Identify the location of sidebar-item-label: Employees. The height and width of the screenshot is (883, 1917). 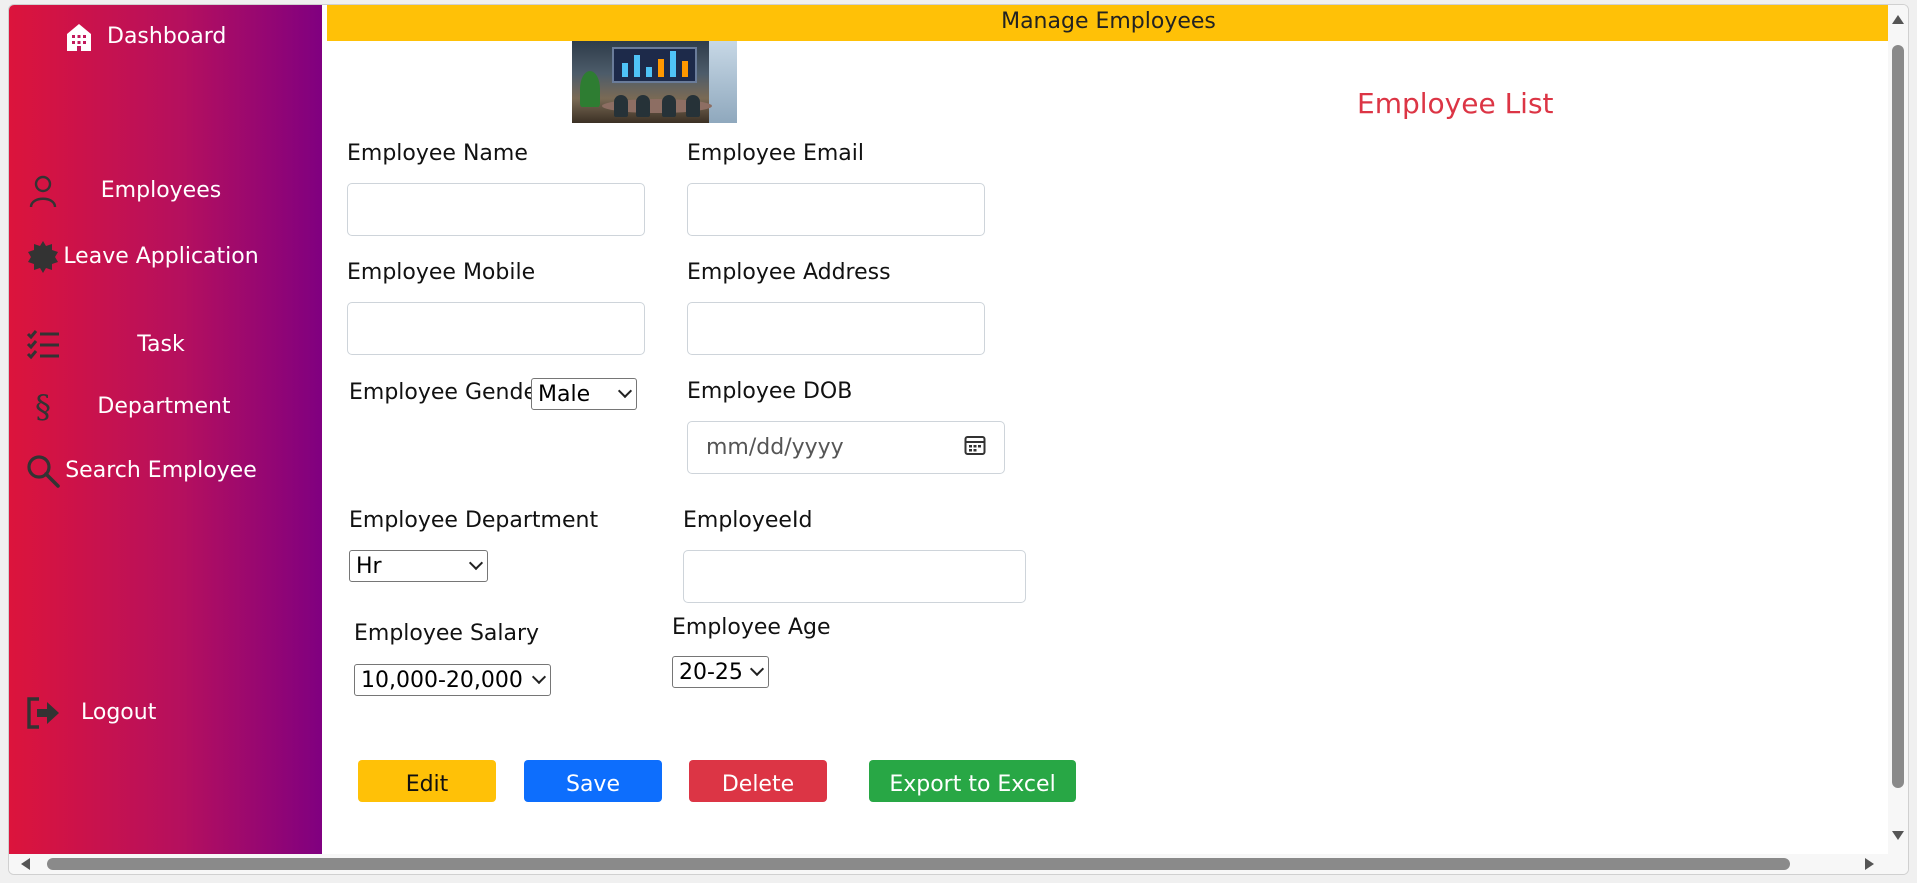
(161, 190).